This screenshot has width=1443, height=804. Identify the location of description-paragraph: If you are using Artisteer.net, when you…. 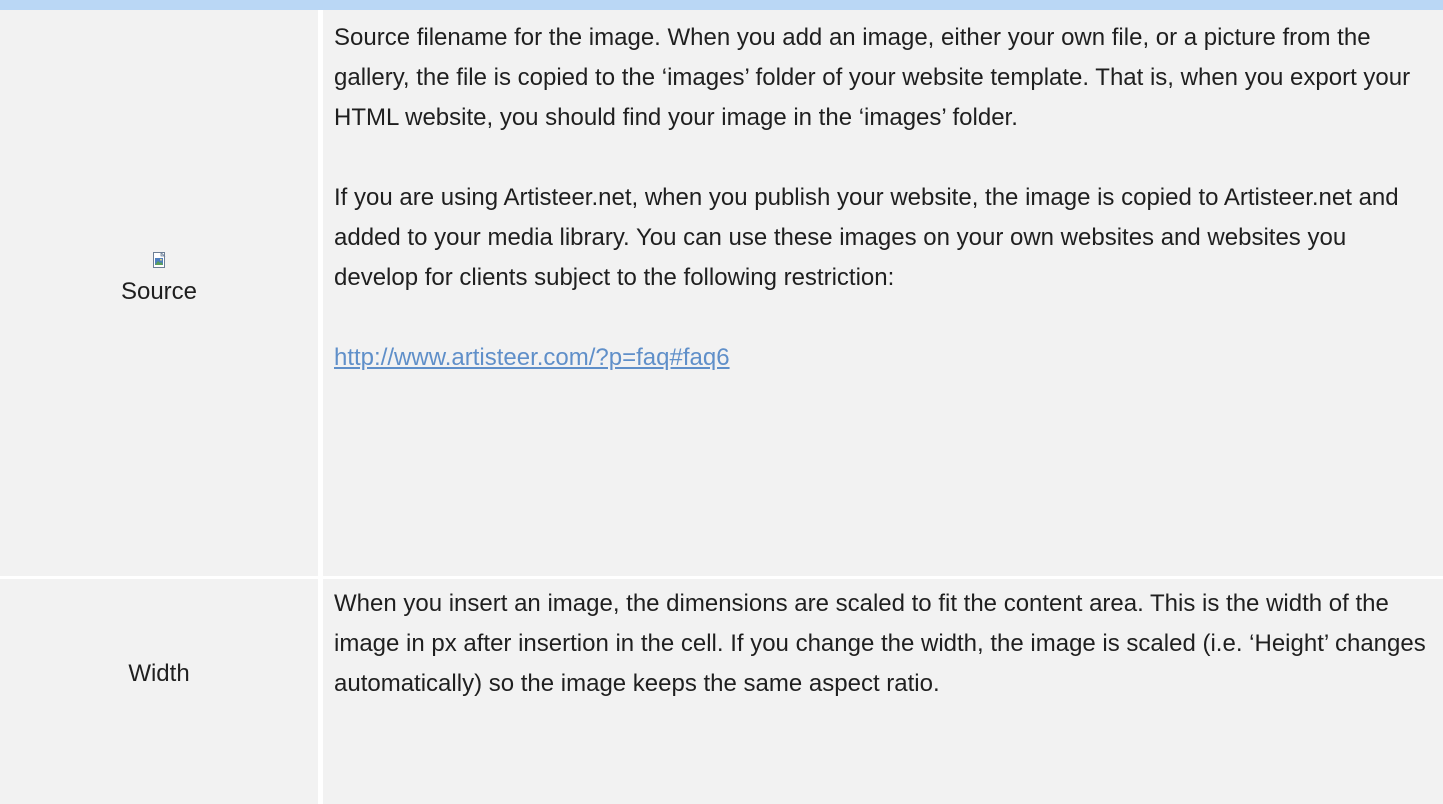
(866, 237).